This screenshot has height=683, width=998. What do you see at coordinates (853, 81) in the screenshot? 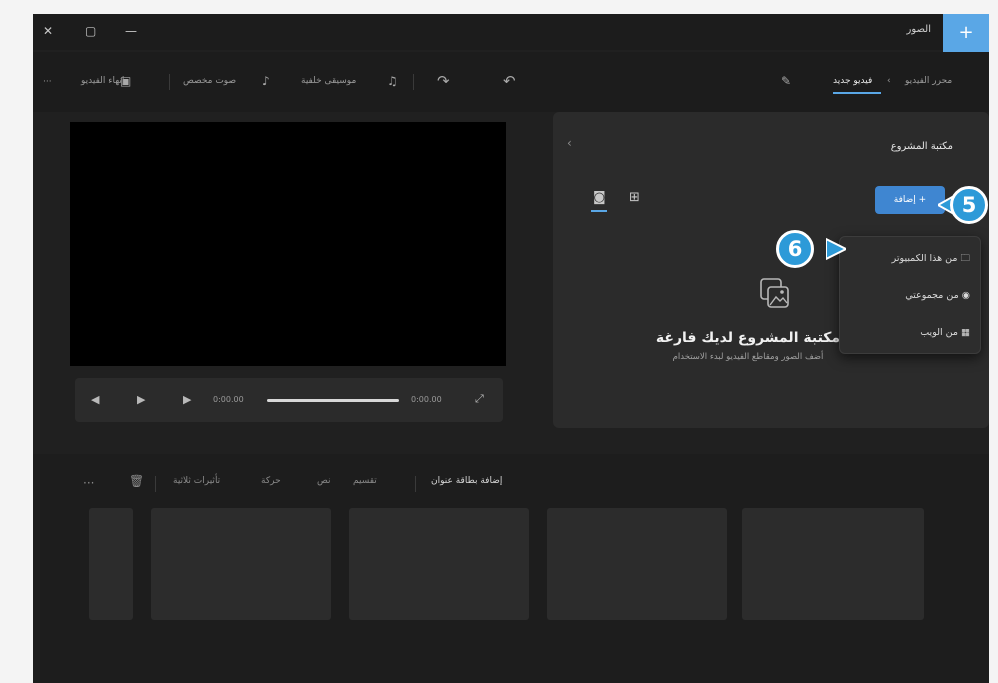
I see `breadcrumb-current: فيديو جديد` at bounding box center [853, 81].